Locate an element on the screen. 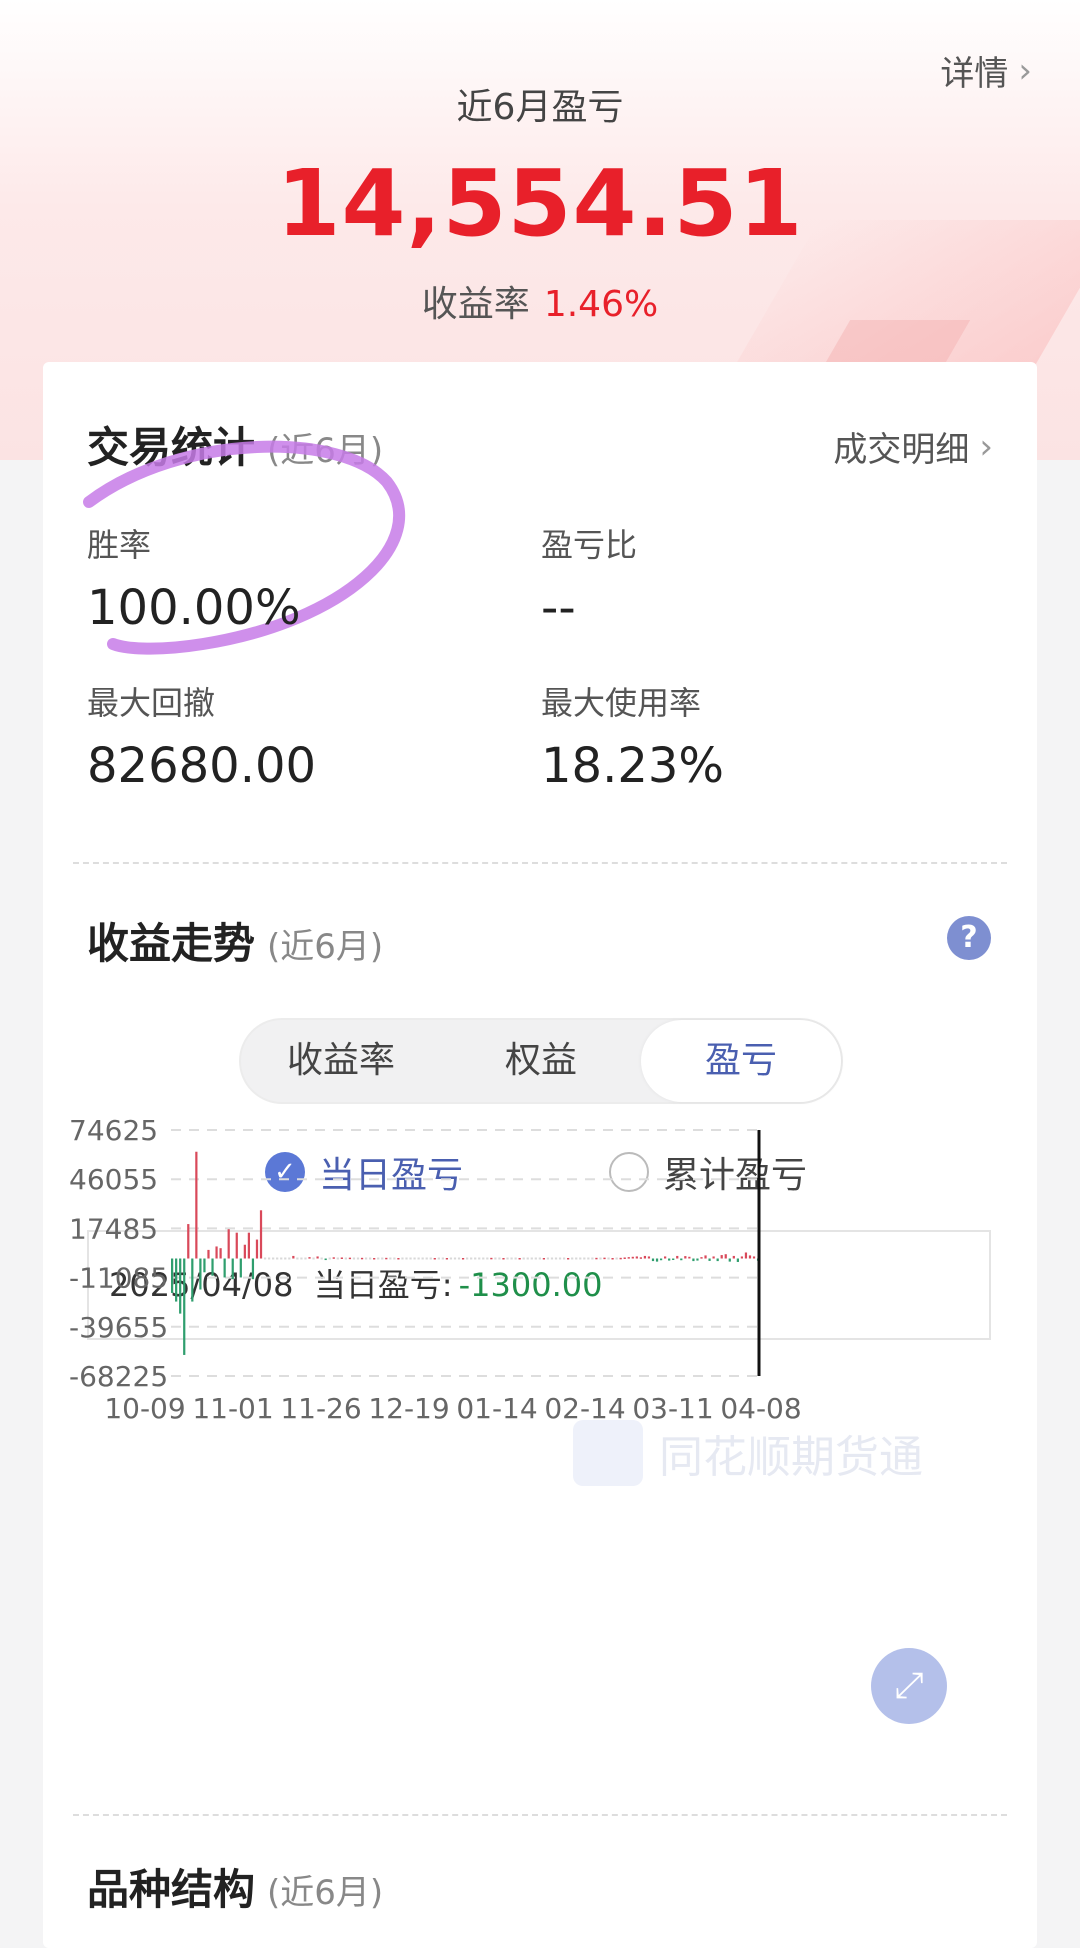 The width and height of the screenshot is (1080, 1948). x-tick-label: 11-26 is located at coordinates (320, 1408).